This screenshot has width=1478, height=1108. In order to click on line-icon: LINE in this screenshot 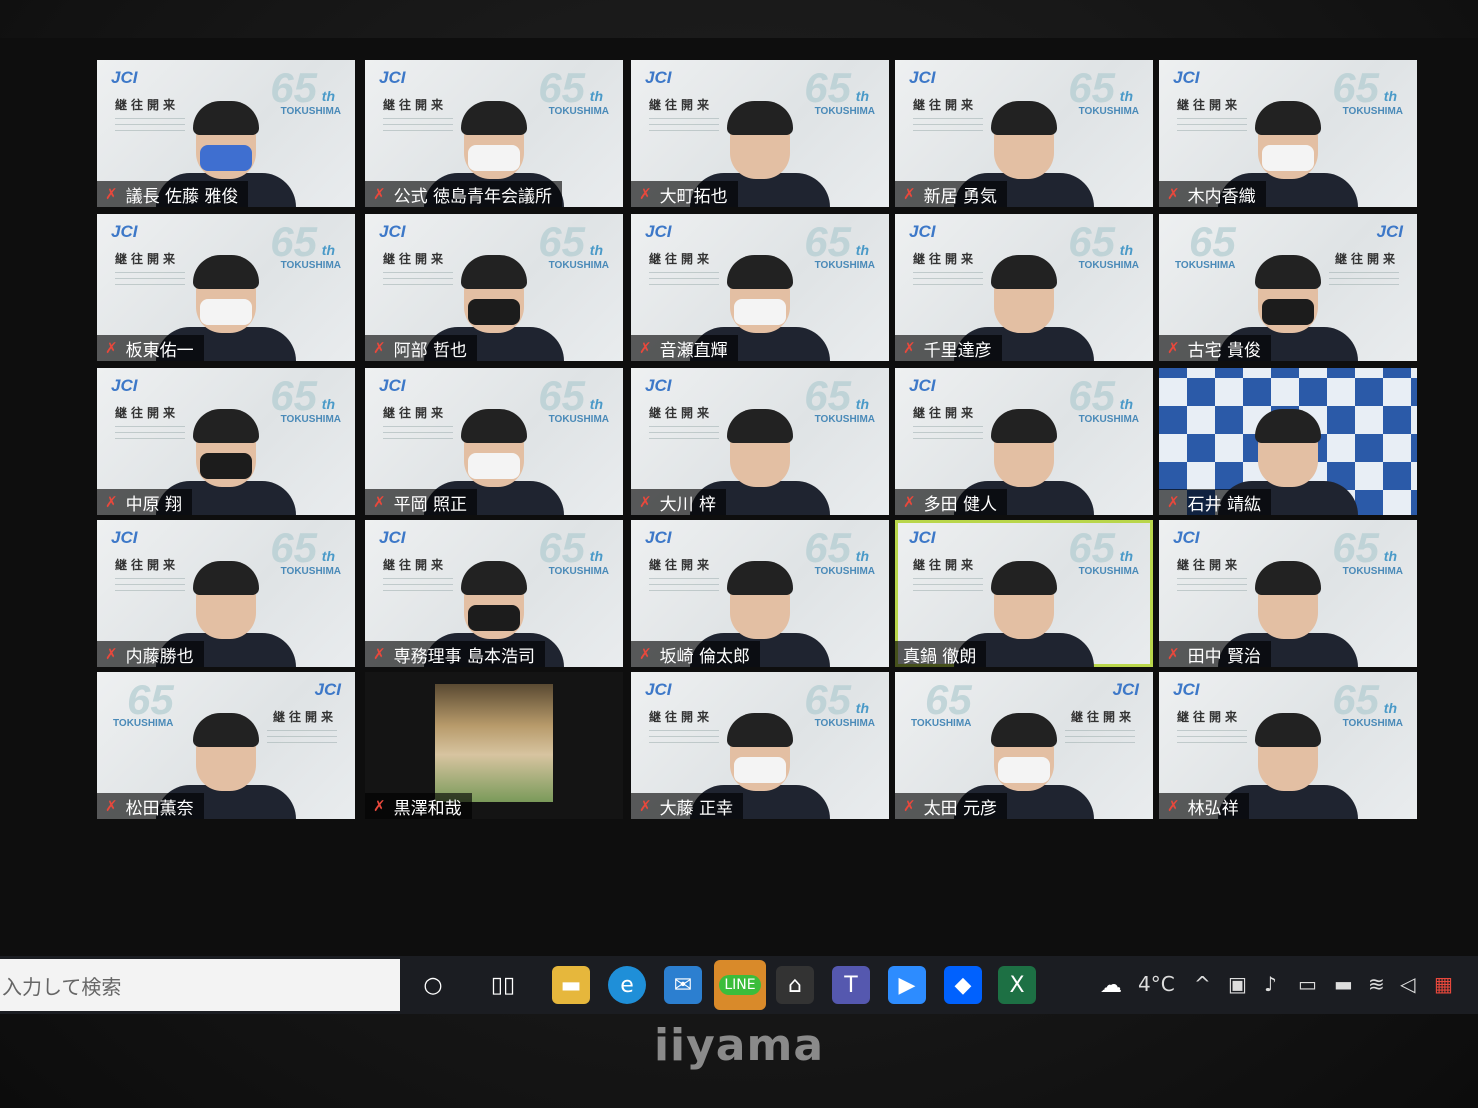, I will do `click(740, 985)`.